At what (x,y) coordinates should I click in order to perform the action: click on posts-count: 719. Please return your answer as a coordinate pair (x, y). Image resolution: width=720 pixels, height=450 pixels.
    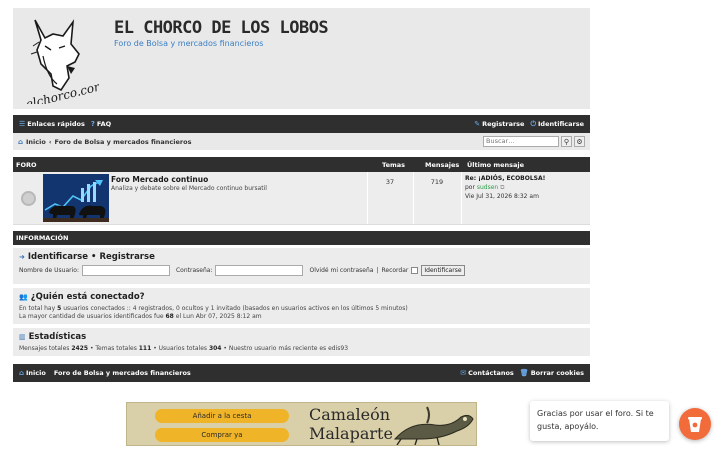
    Looking at the image, I should click on (437, 182).